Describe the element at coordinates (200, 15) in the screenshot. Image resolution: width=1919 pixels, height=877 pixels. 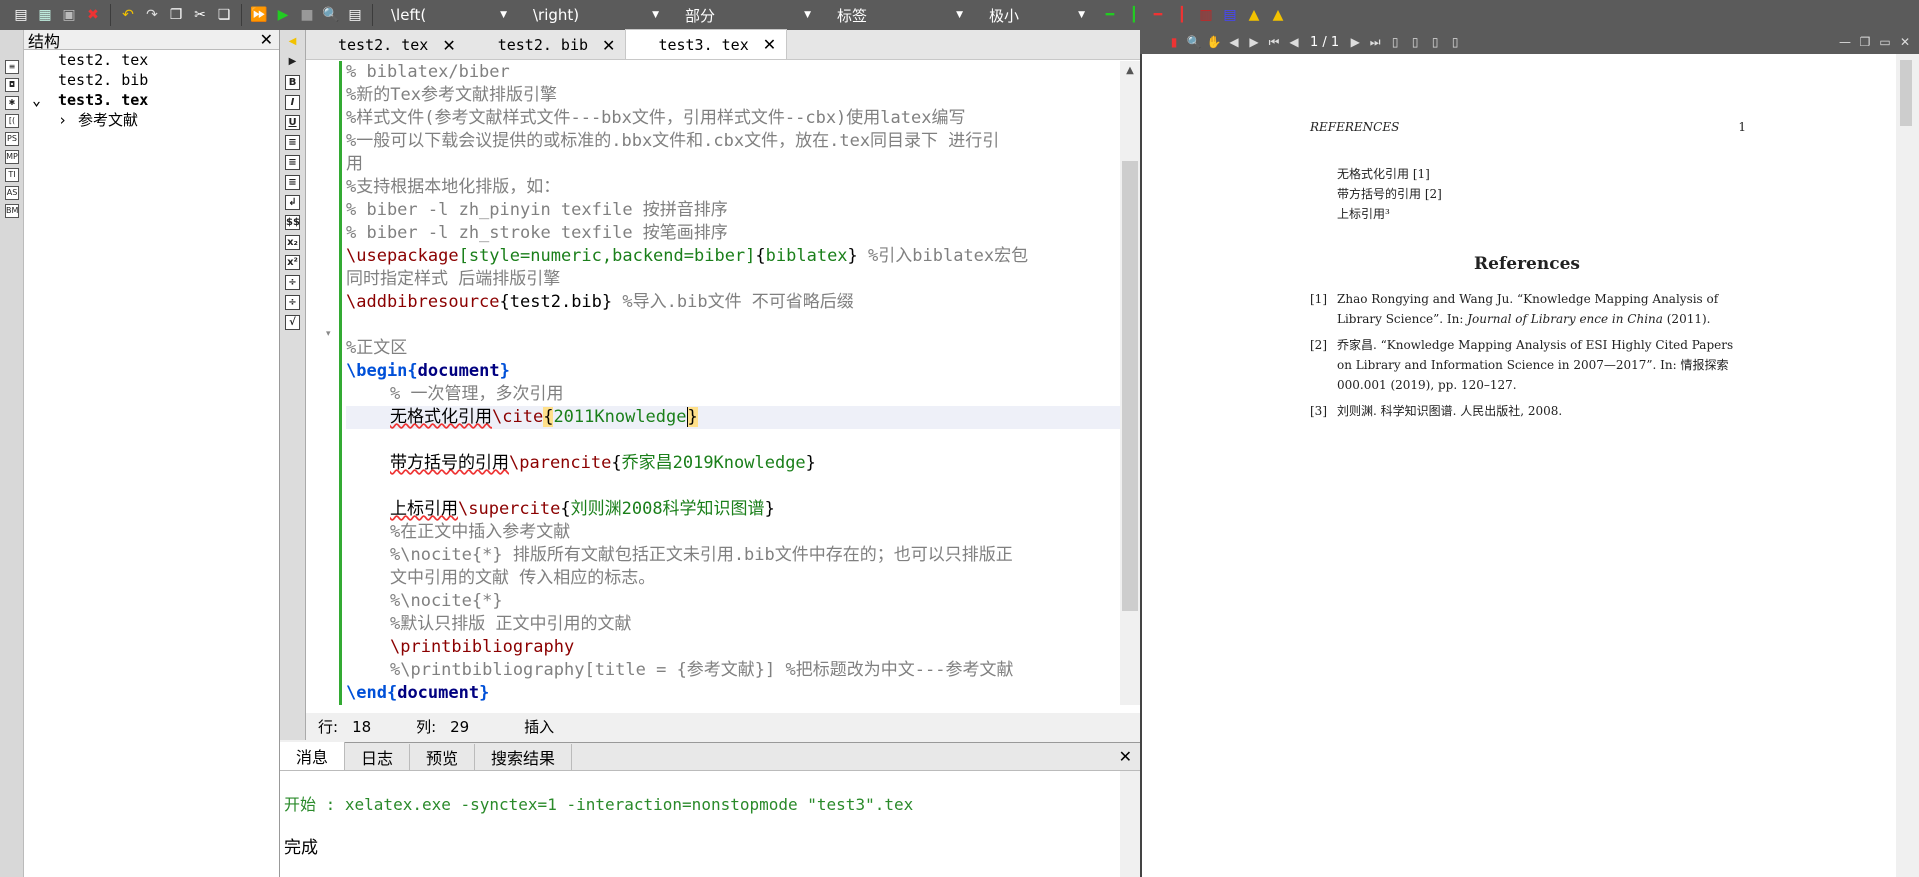
I see `cut-icon: ✂` at that location.